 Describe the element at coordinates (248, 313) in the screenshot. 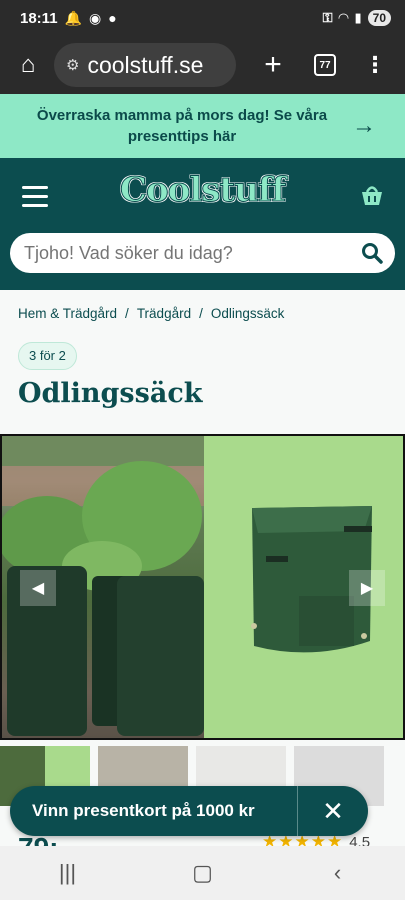

I see `breadcrumb-item: Odlingssäck` at that location.